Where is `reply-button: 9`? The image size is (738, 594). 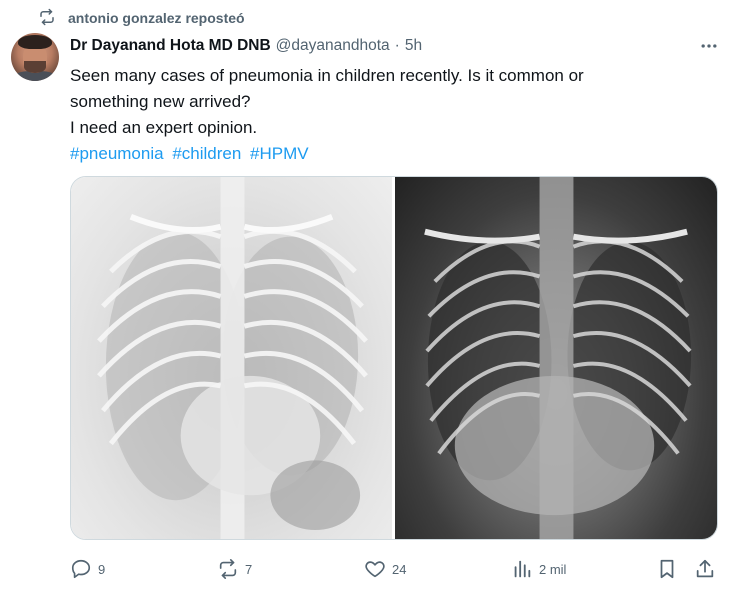 reply-button: 9 is located at coordinates (87, 569).